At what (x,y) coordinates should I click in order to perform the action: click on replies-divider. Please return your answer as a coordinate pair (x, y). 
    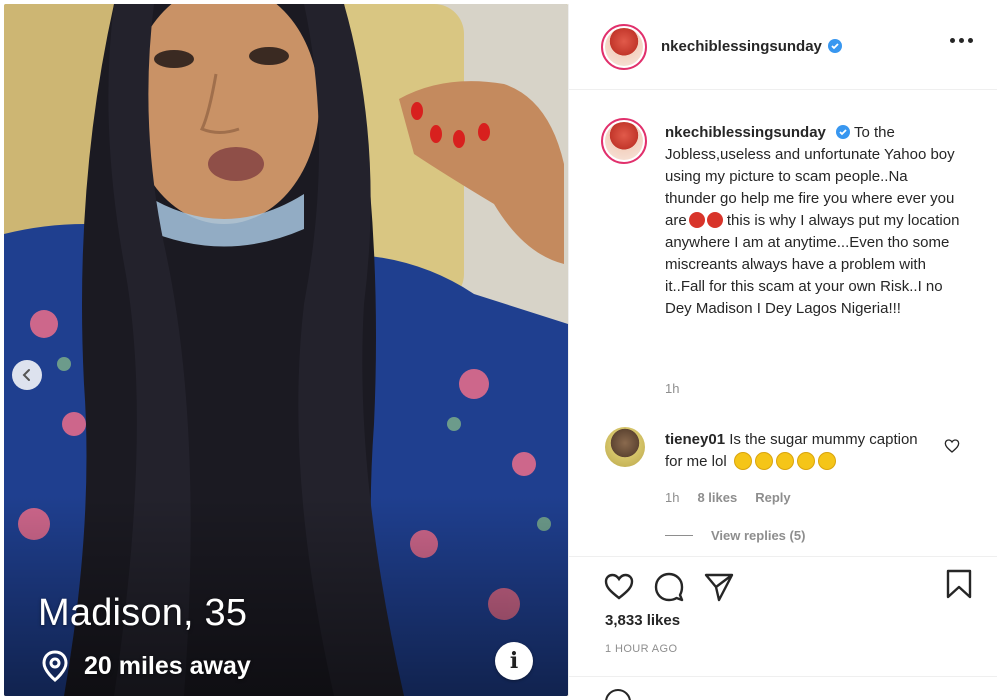
    Looking at the image, I should click on (679, 535).